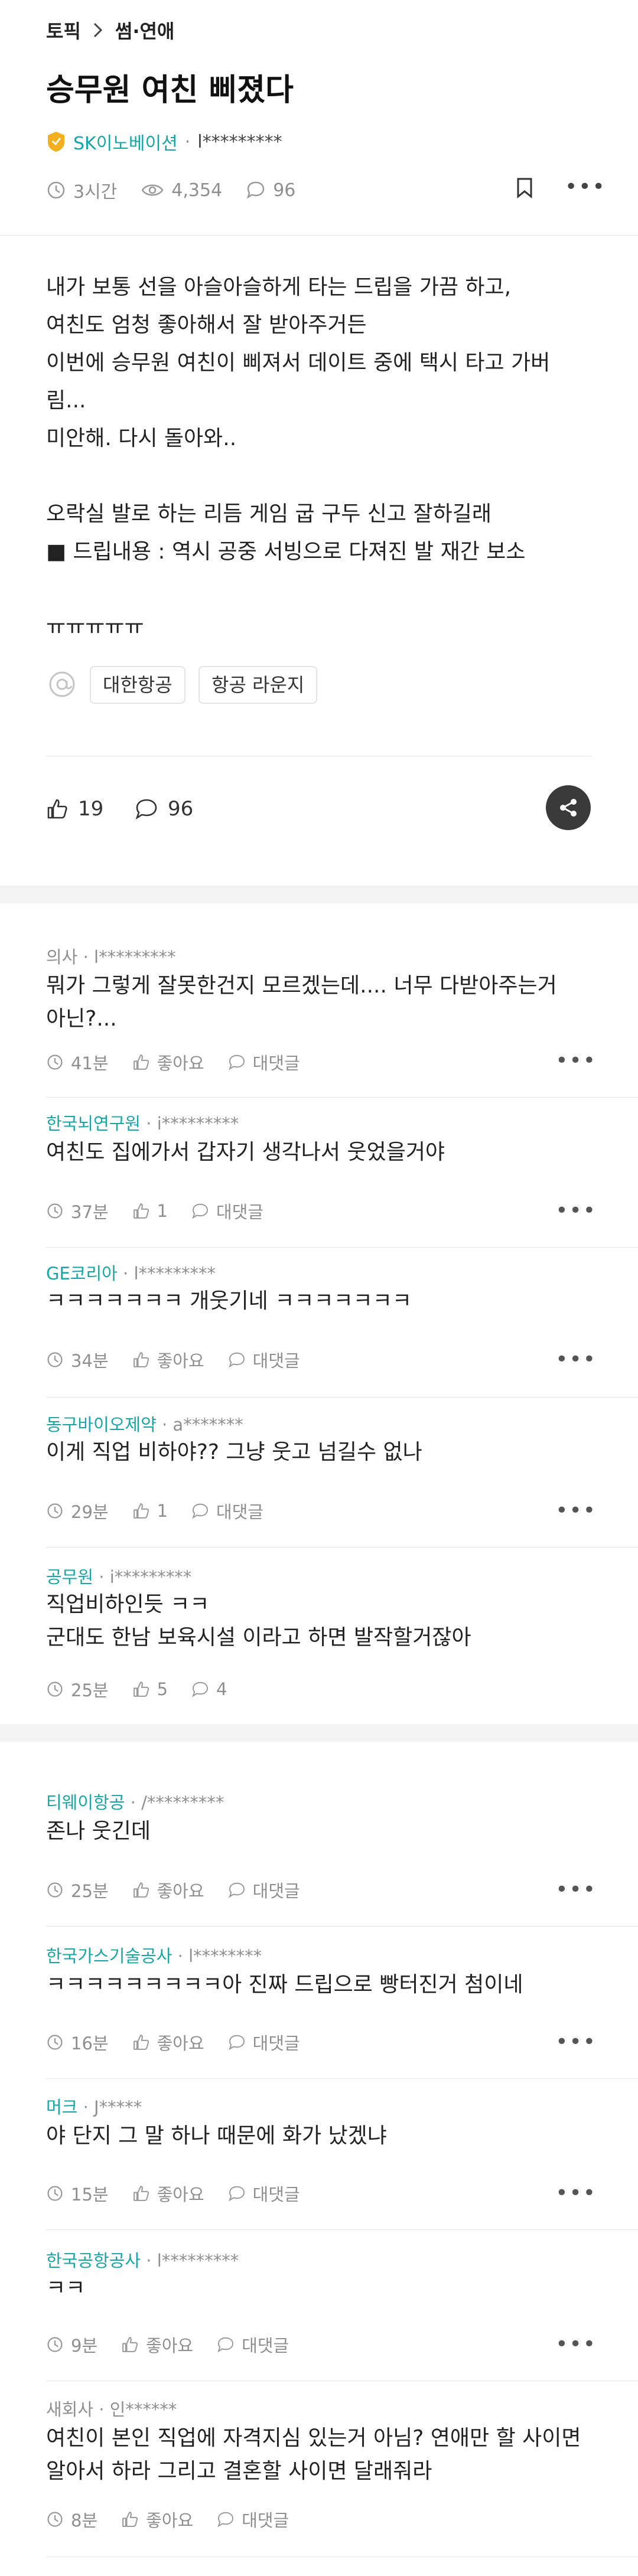 Image resolution: width=638 pixels, height=2576 pixels. What do you see at coordinates (85, 1803) in the screenshot?
I see `comment-company: 티웨이항공` at bounding box center [85, 1803].